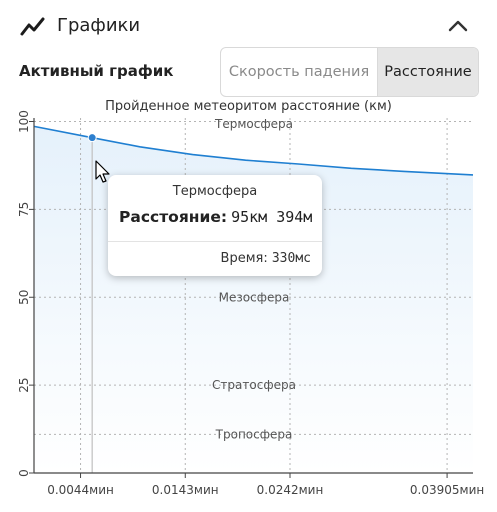 The width and height of the screenshot is (497, 512). I want to click on y-tick-label: 0, so click(24, 473).